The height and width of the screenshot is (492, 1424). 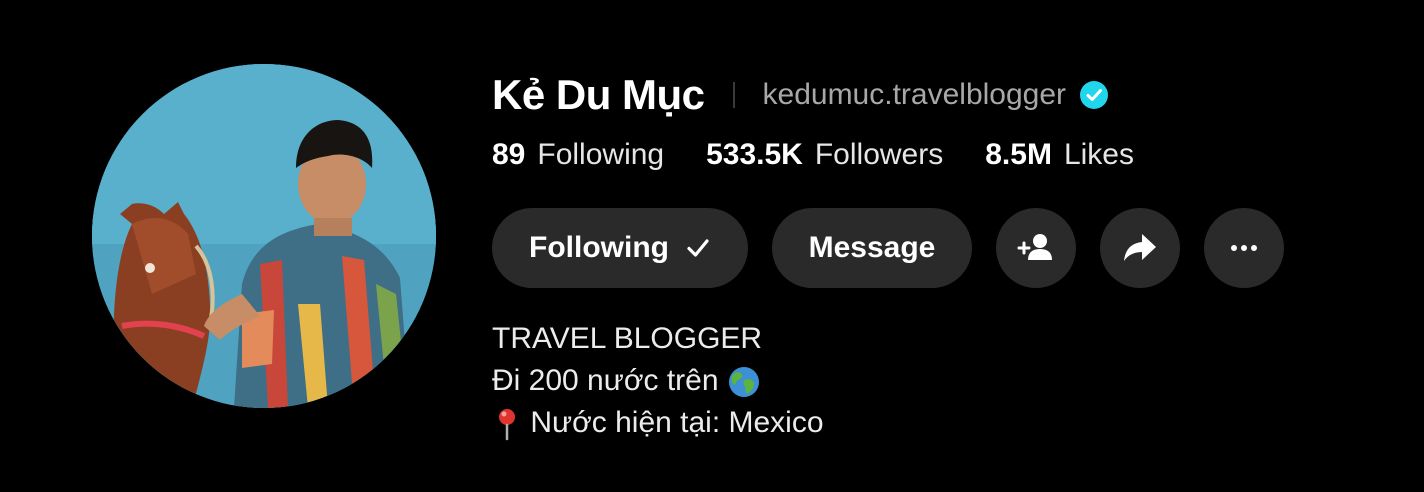 I want to click on more-icon, so click(x=1244, y=248).